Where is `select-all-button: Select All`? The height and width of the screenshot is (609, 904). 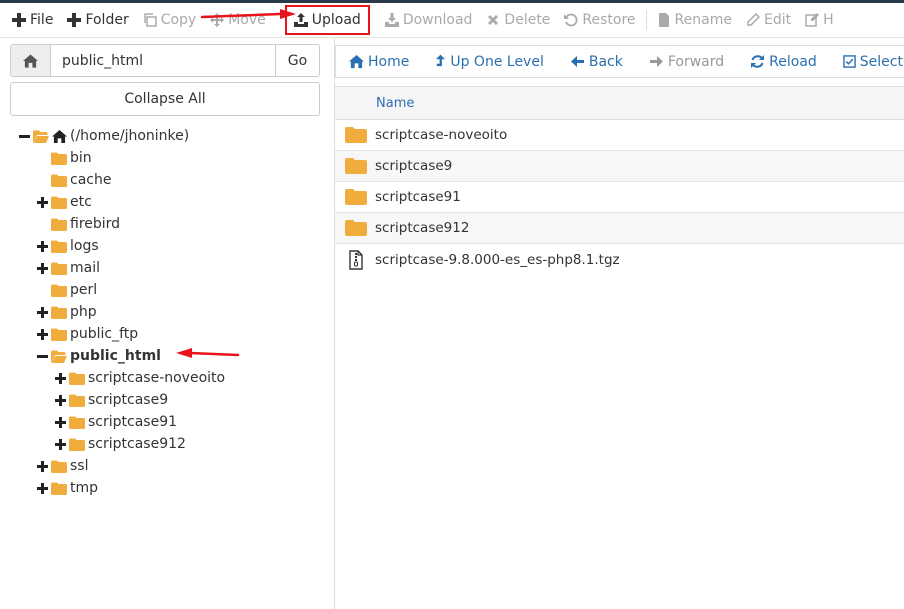
select-all-button: Select All is located at coordinates (867, 61).